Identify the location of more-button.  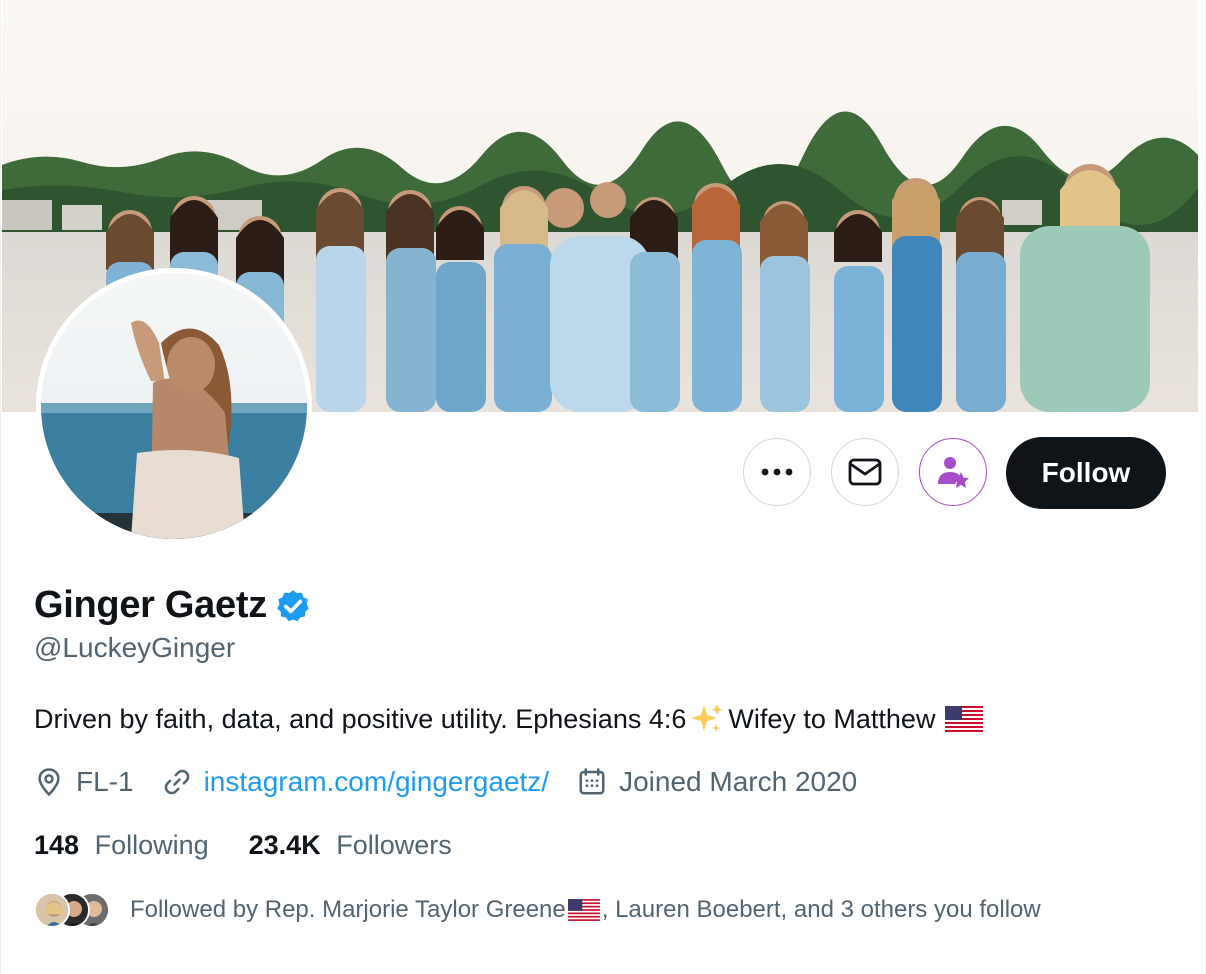
(777, 472).